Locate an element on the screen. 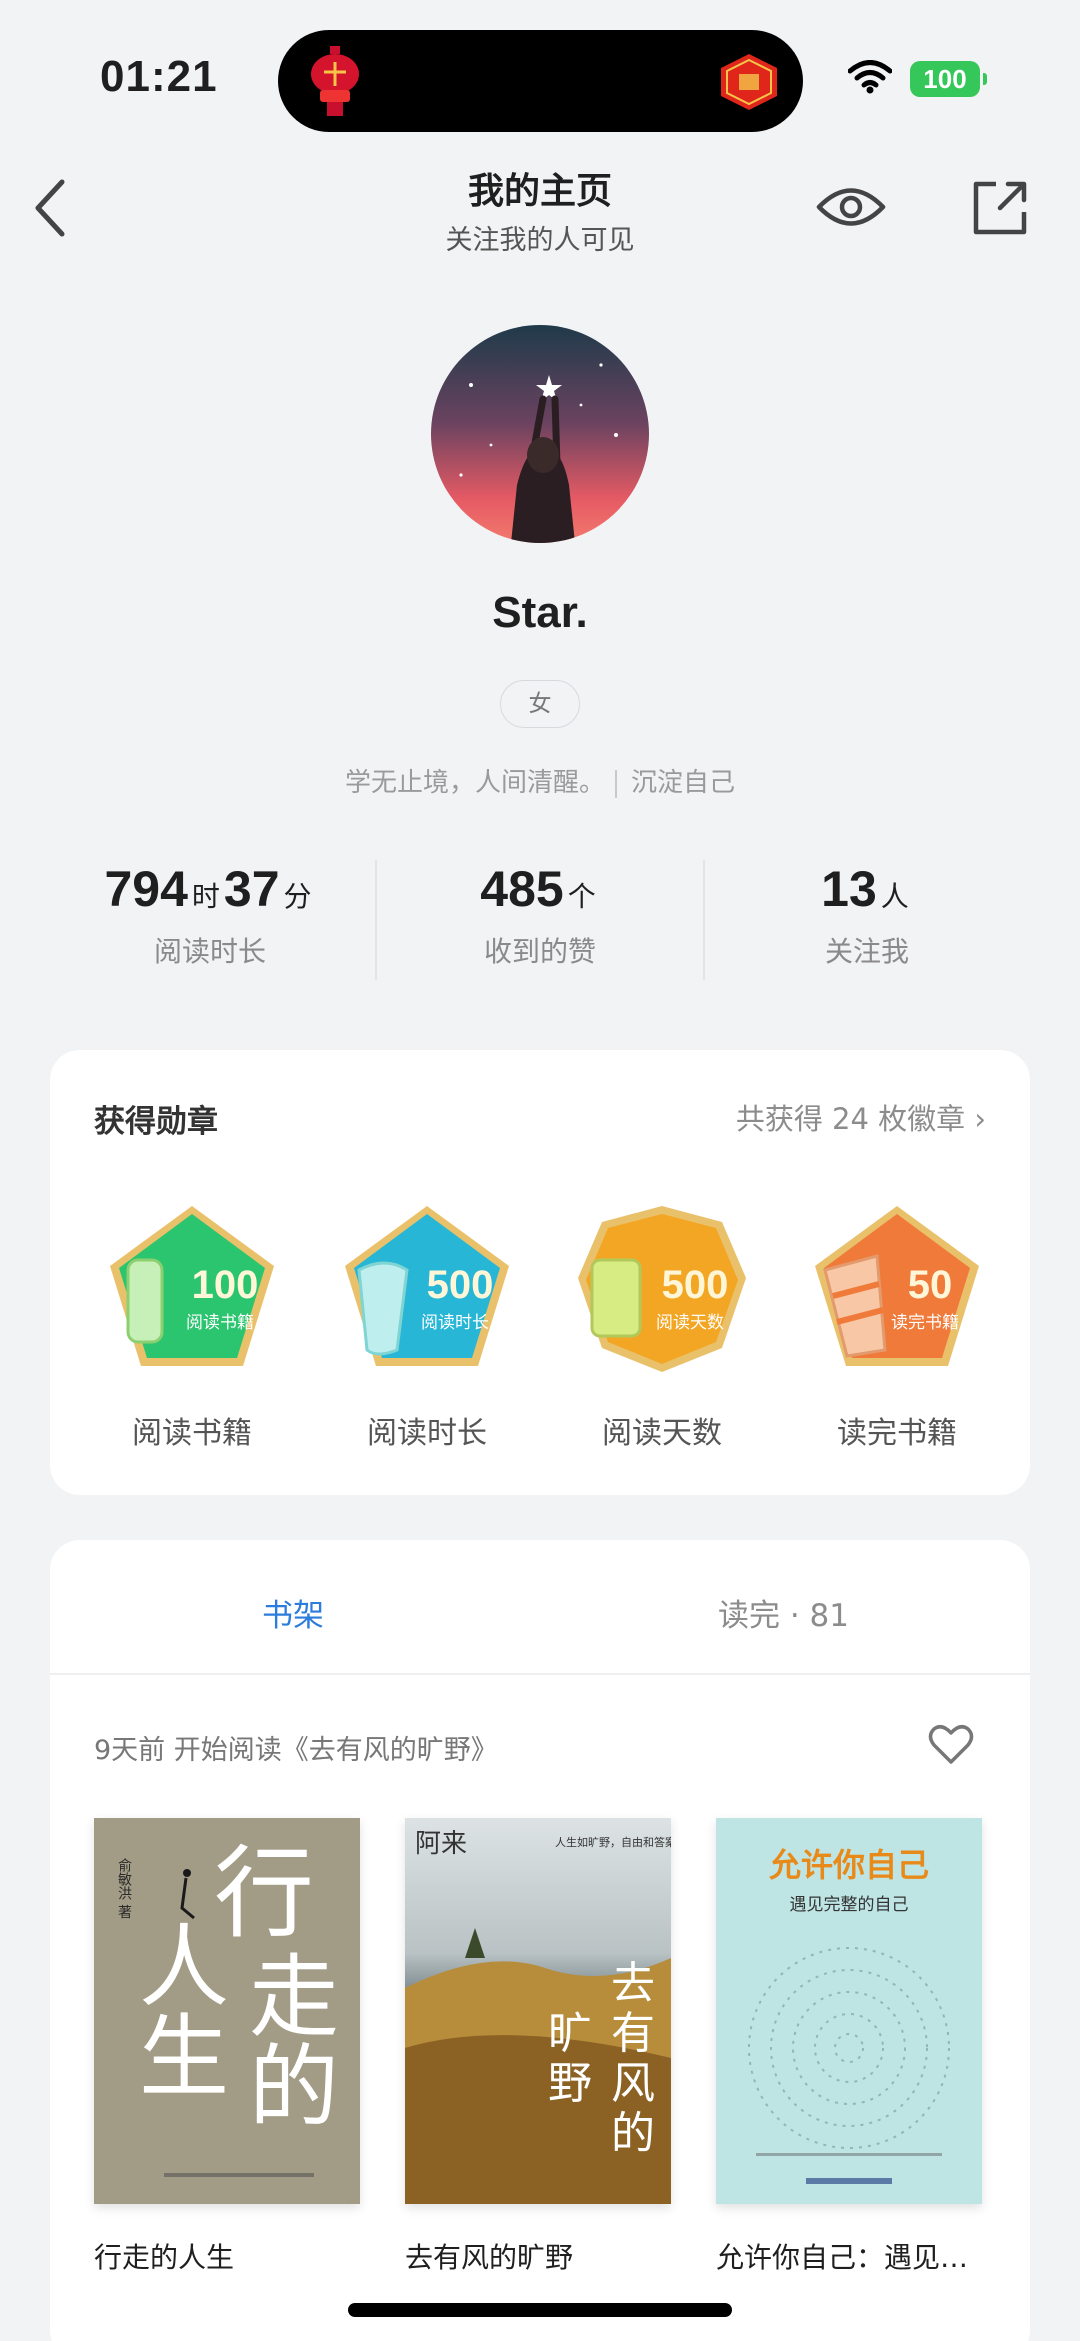  medal-label: 读完书籍 is located at coordinates (897, 1433).